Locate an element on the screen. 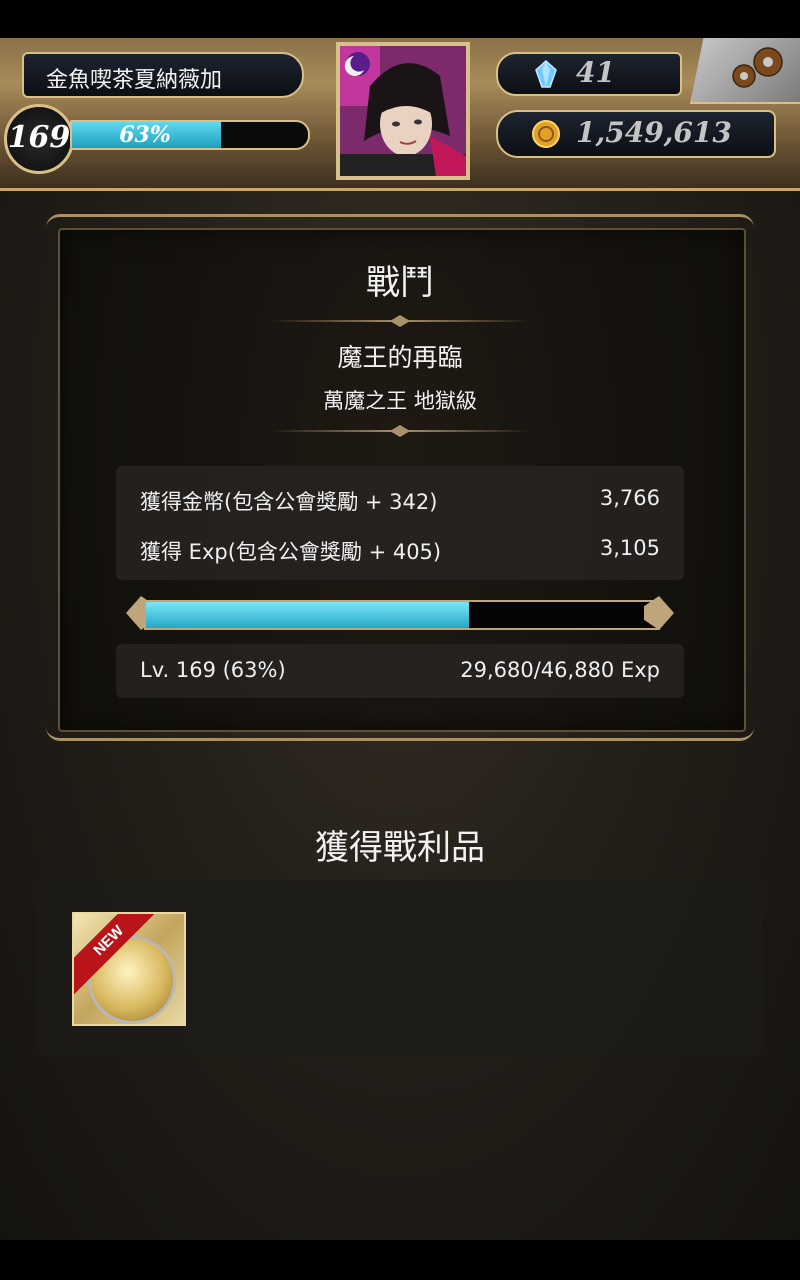  status-bar is located at coordinates (400, 19).